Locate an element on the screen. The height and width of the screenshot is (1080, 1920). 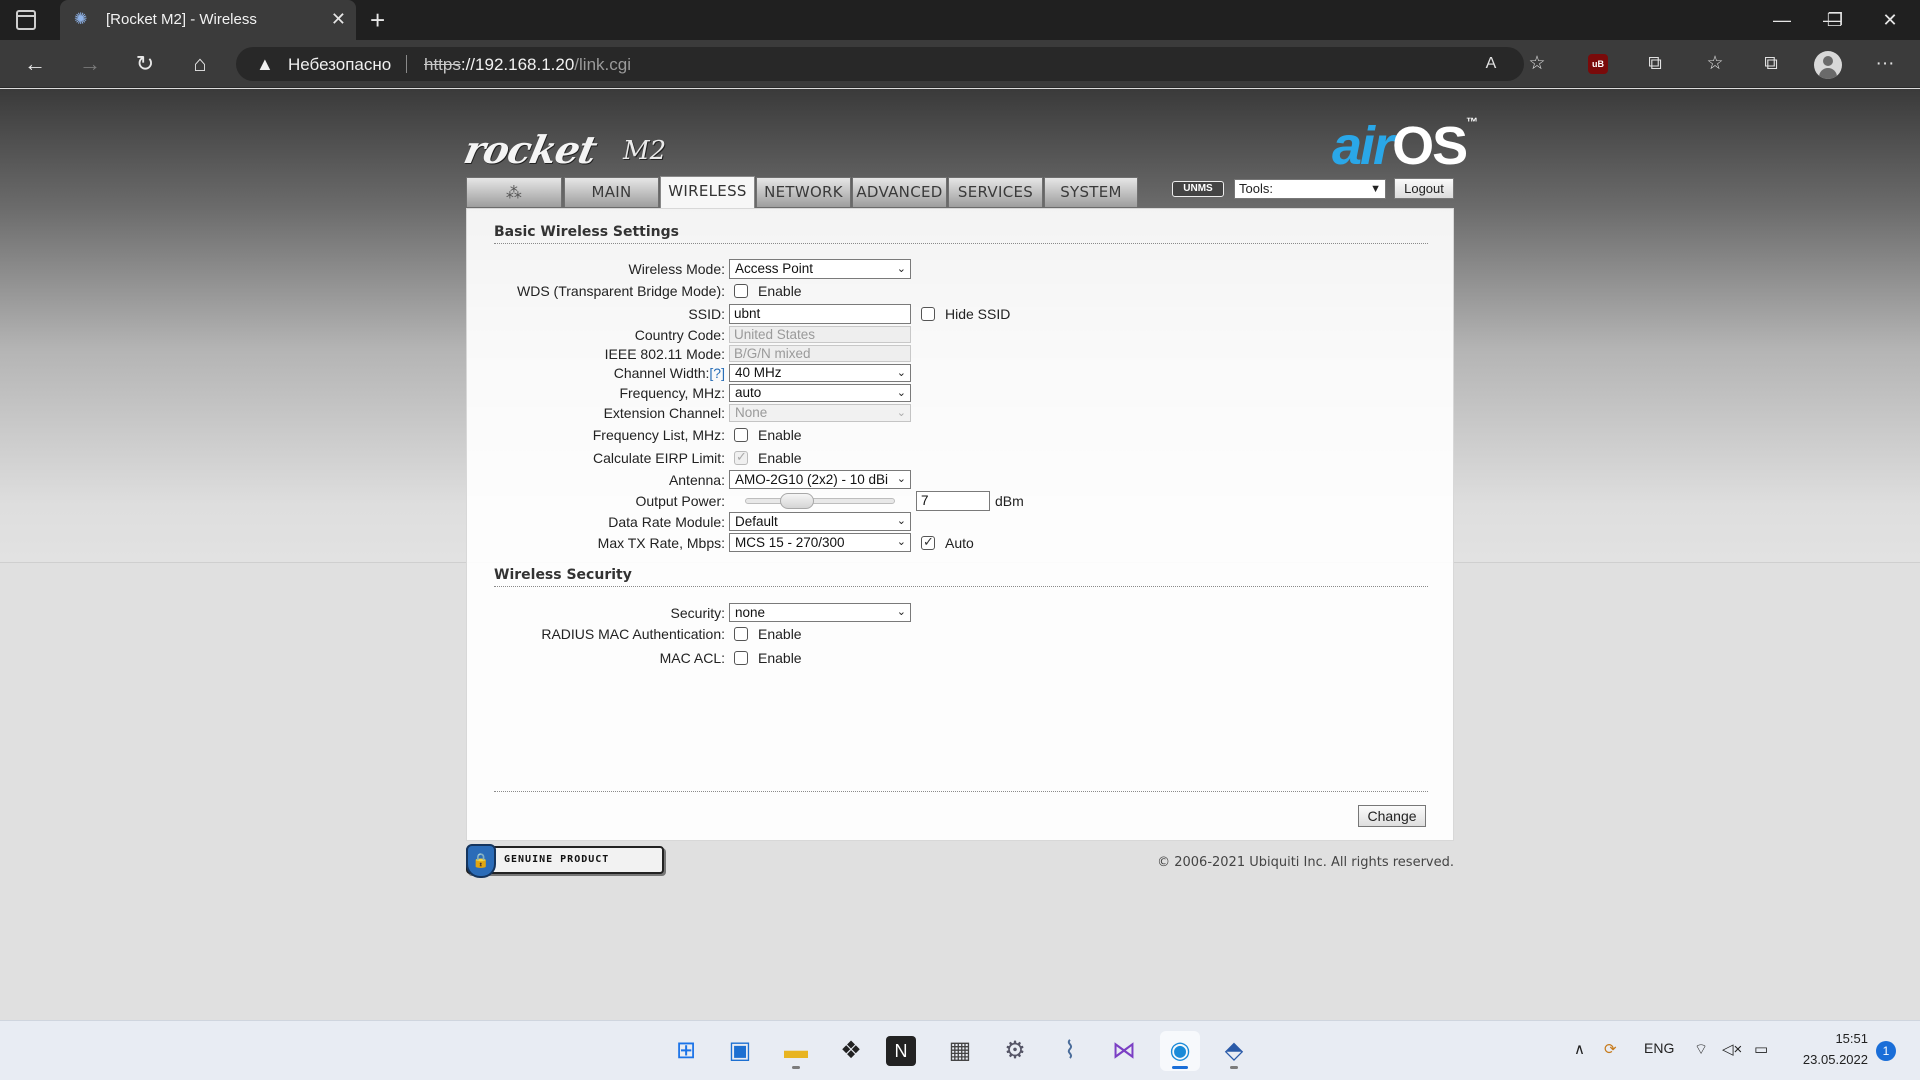
ieee-mode-label: IEEE 802.11 Mode: is located at coordinates (664, 354).